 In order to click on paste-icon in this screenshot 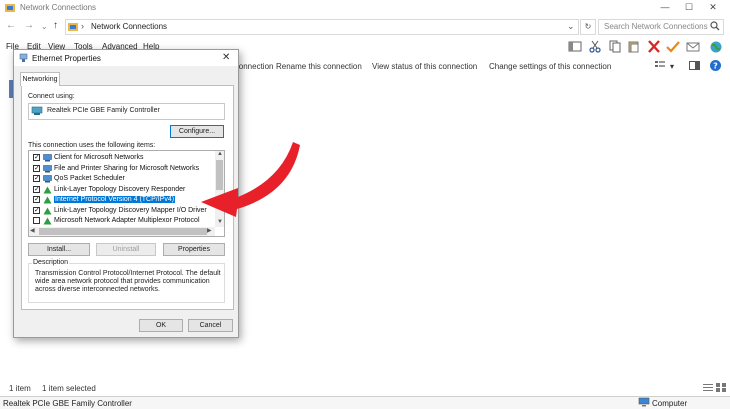, I will do `click(634, 46)`.